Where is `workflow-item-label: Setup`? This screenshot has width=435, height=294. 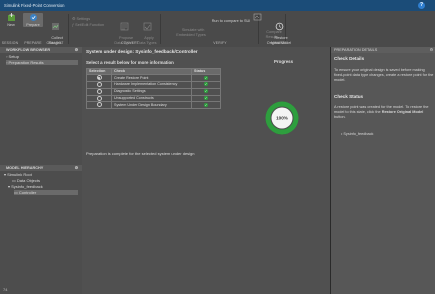
workflow-item-label: Setup is located at coordinates (13, 56).